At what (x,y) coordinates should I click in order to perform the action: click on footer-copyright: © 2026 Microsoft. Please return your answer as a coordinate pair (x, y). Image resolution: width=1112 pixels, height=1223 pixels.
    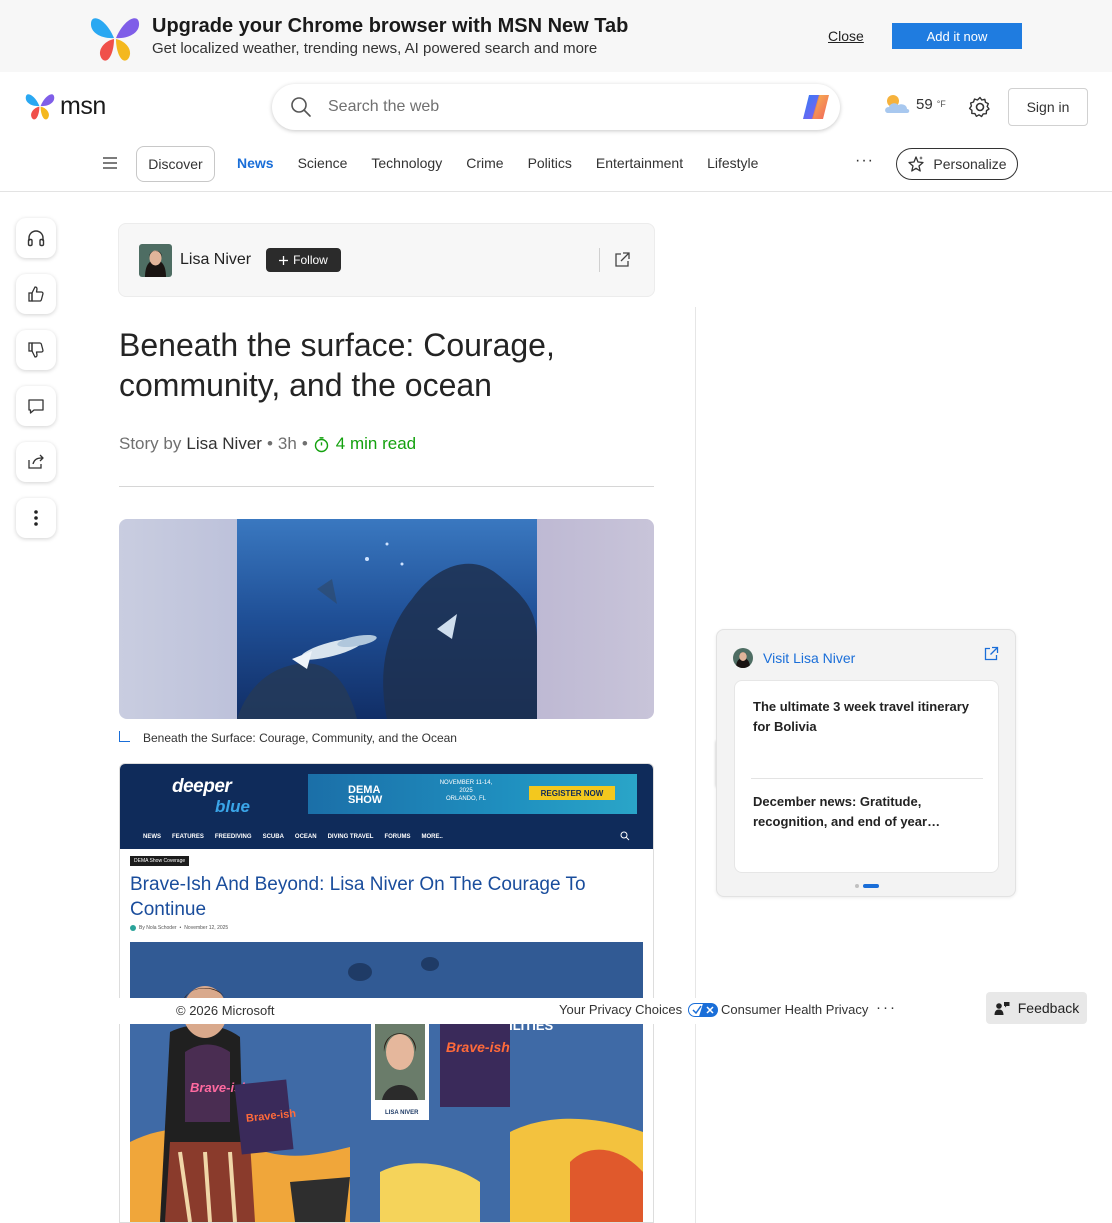
    Looking at the image, I should click on (225, 1010).